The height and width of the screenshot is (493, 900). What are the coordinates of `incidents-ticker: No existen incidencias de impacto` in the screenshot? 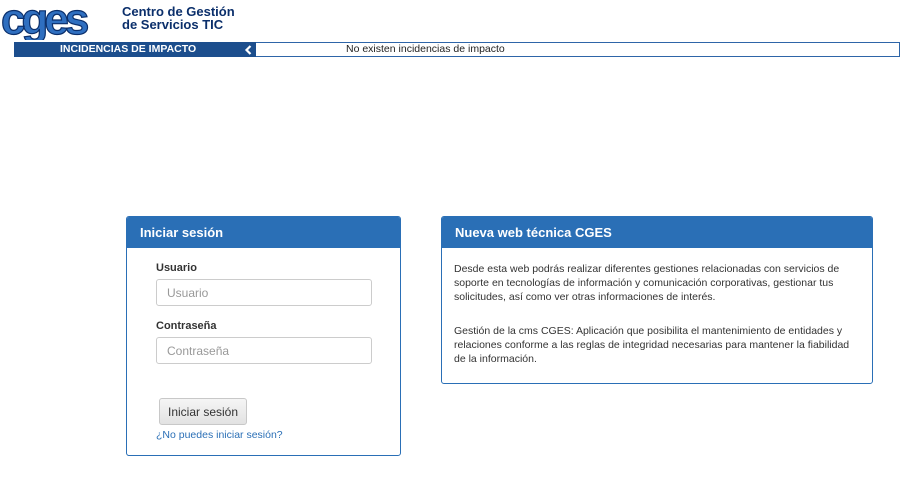 It's located at (578, 49).